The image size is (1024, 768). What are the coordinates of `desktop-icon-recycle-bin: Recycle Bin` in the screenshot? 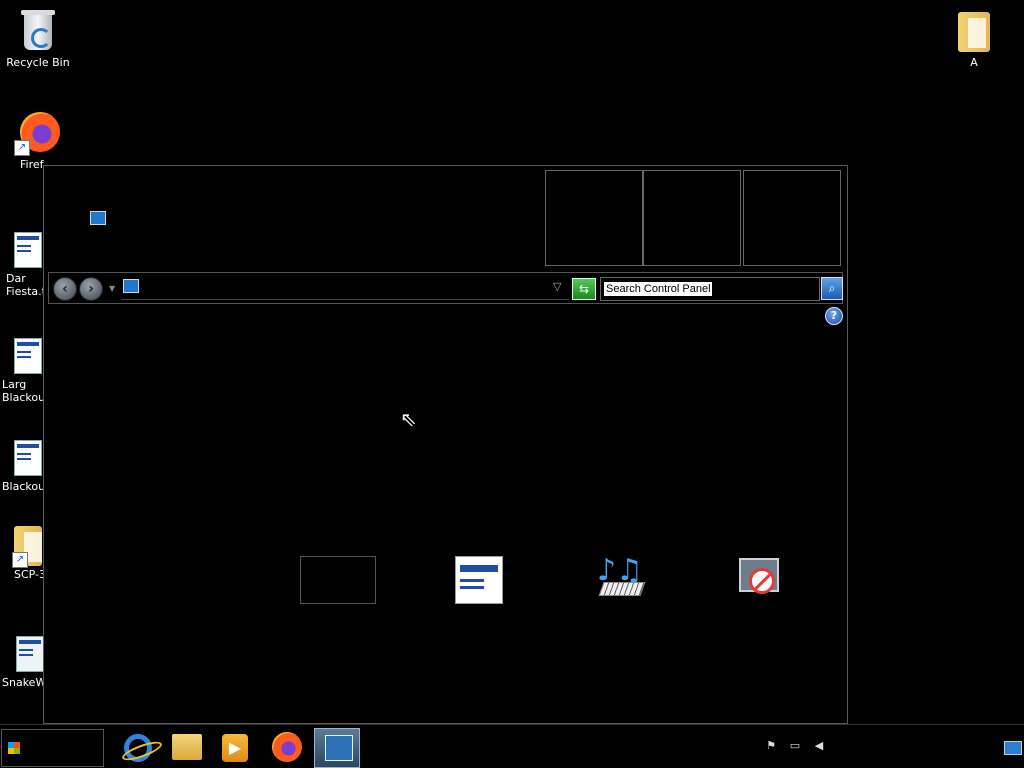 It's located at (38, 37).